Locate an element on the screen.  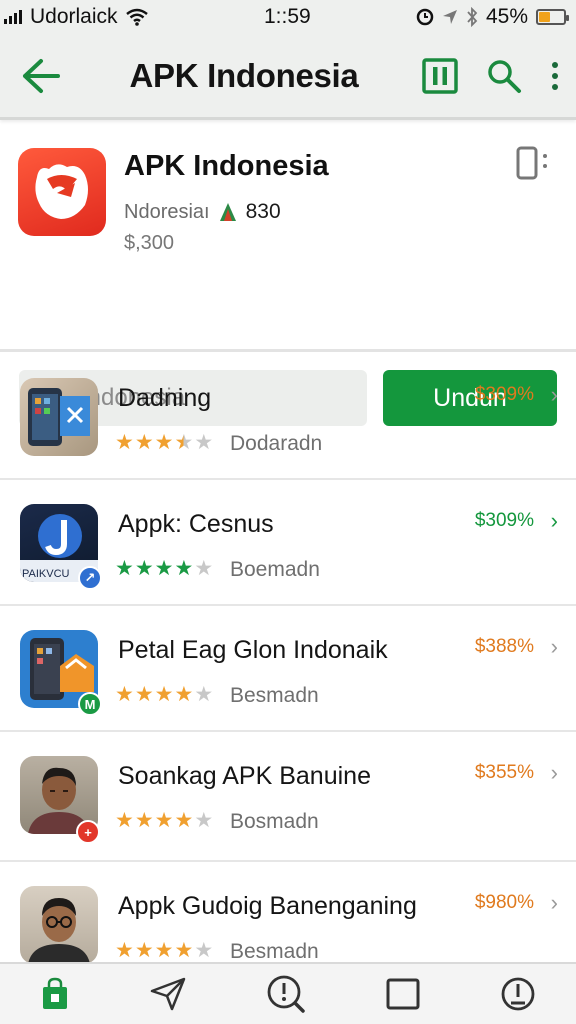
search-info-icon is located at coordinates (286, 994).